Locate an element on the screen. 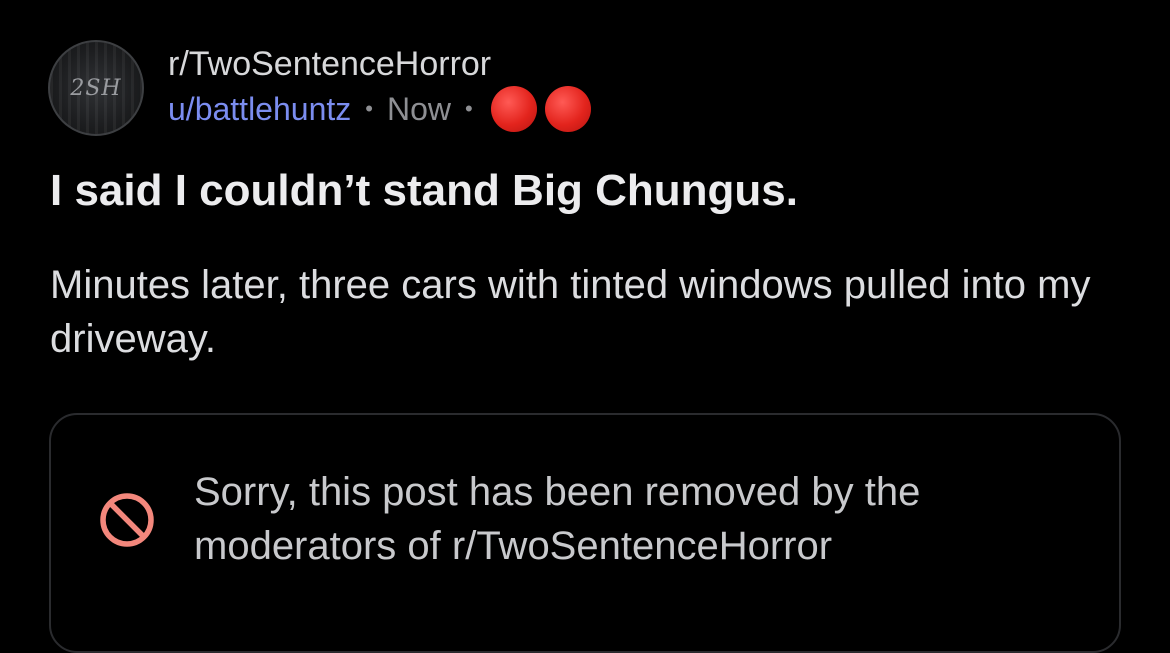 The width and height of the screenshot is (1170, 653). avatar-logo-text: 2SH is located at coordinates (96, 88).